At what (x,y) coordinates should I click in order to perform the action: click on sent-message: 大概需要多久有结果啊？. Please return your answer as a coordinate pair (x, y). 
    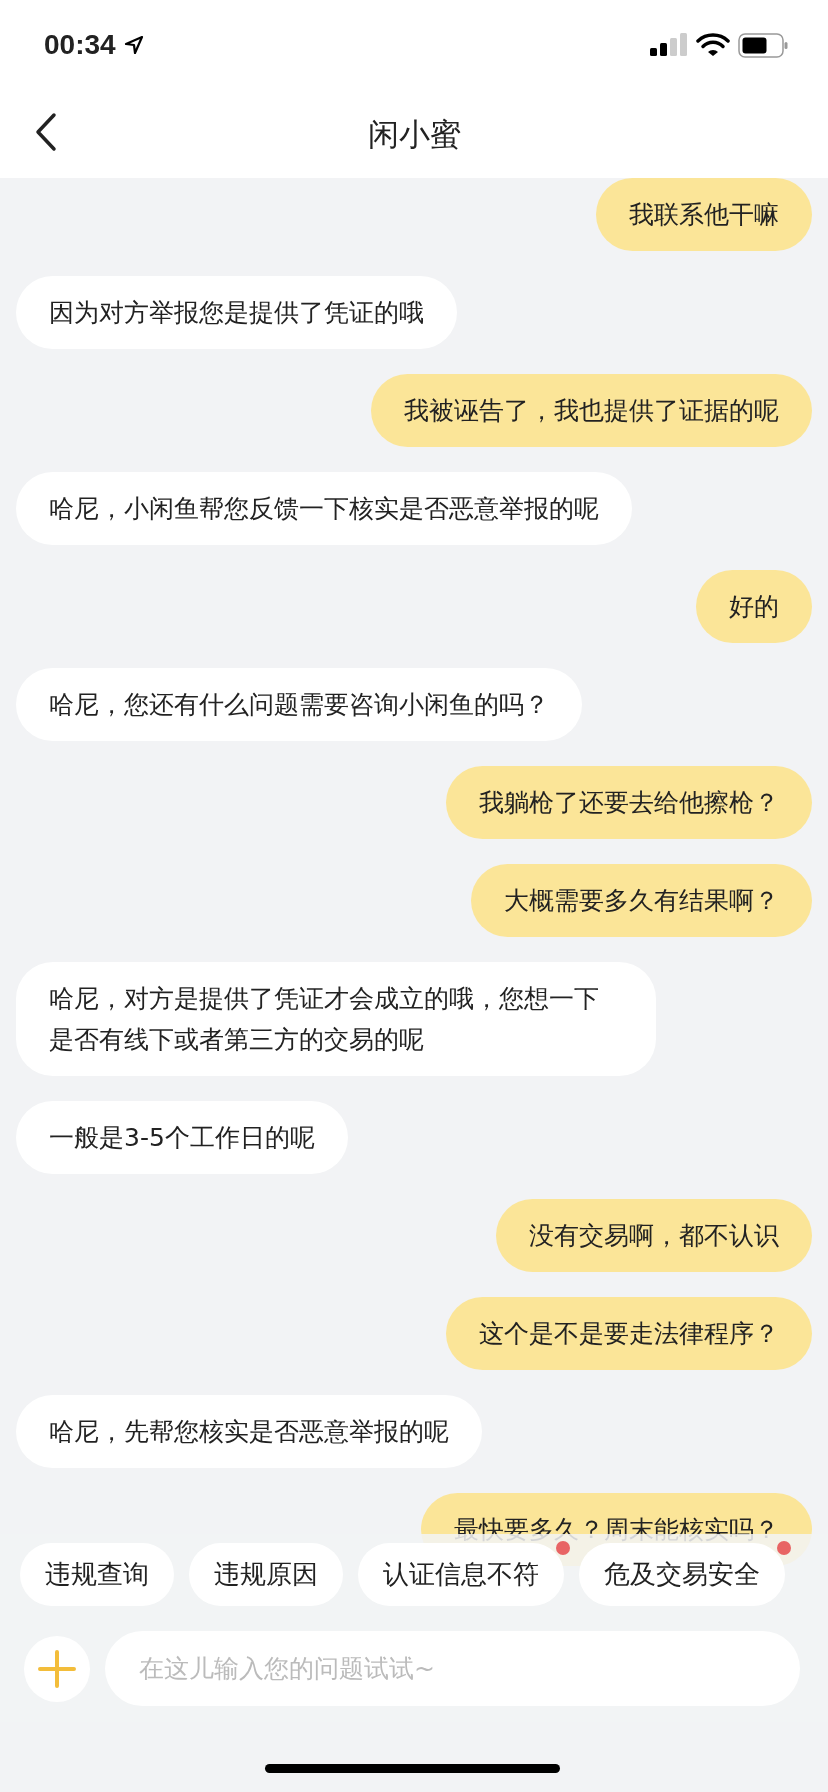
    Looking at the image, I should click on (641, 900).